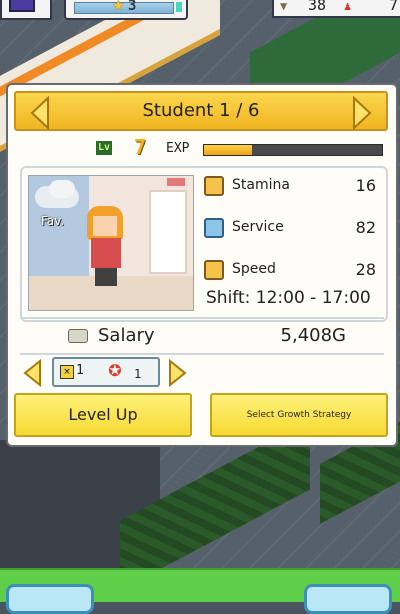  What do you see at coordinates (53, 221) in the screenshot?
I see `favorite-tag: Fav.` at bounding box center [53, 221].